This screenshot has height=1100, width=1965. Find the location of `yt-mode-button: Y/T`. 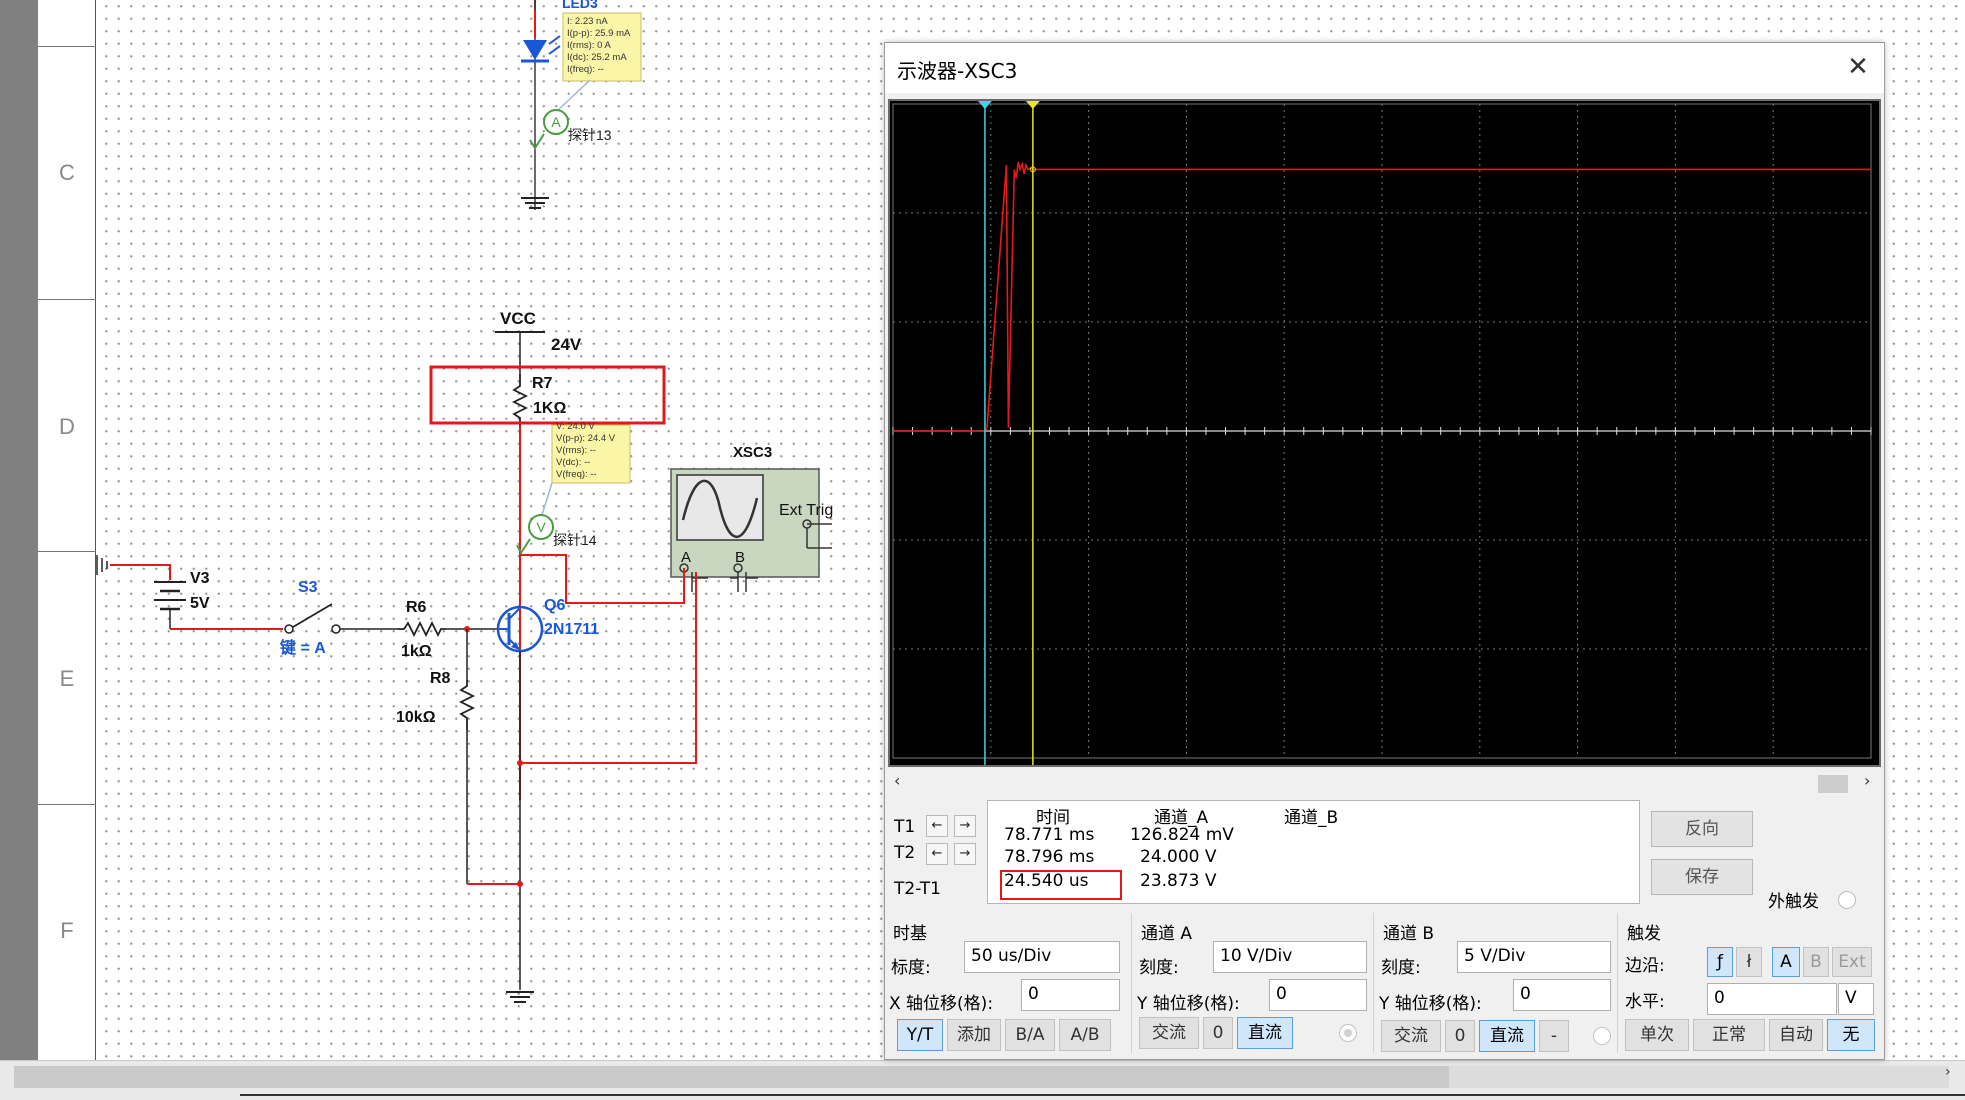

yt-mode-button: Y/T is located at coordinates (920, 1035).